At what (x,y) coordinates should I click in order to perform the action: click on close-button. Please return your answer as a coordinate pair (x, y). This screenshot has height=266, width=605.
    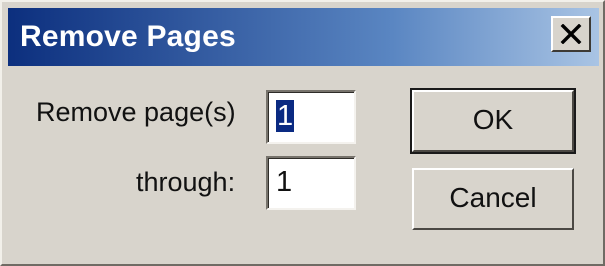
    Looking at the image, I should click on (571, 34).